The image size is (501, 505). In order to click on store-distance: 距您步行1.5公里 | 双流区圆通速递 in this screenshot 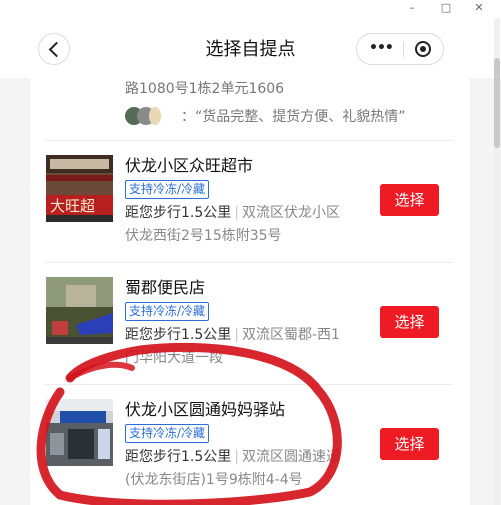, I will do `click(232, 457)`.